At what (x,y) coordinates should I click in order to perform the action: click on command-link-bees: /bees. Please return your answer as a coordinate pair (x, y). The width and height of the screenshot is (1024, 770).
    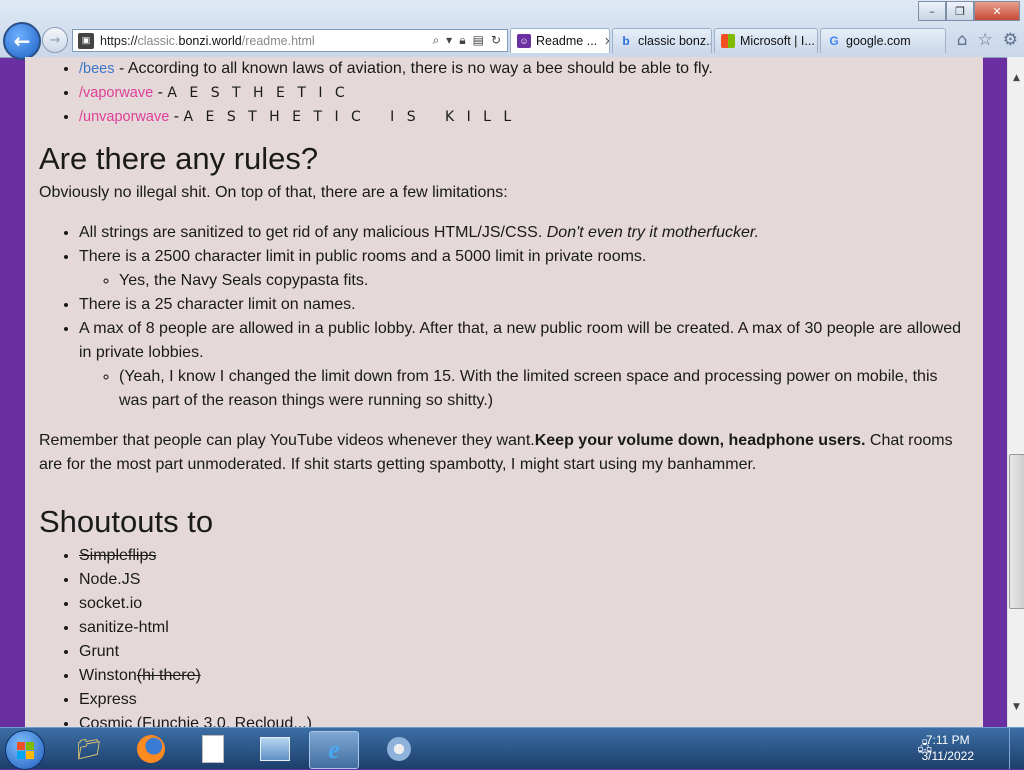
    Looking at the image, I should click on (96, 69).